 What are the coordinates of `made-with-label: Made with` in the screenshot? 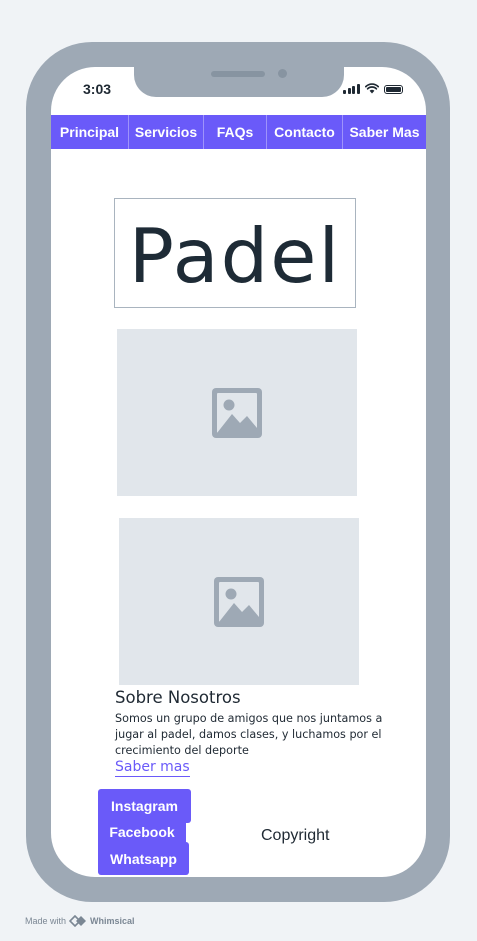 It's located at (46, 921).